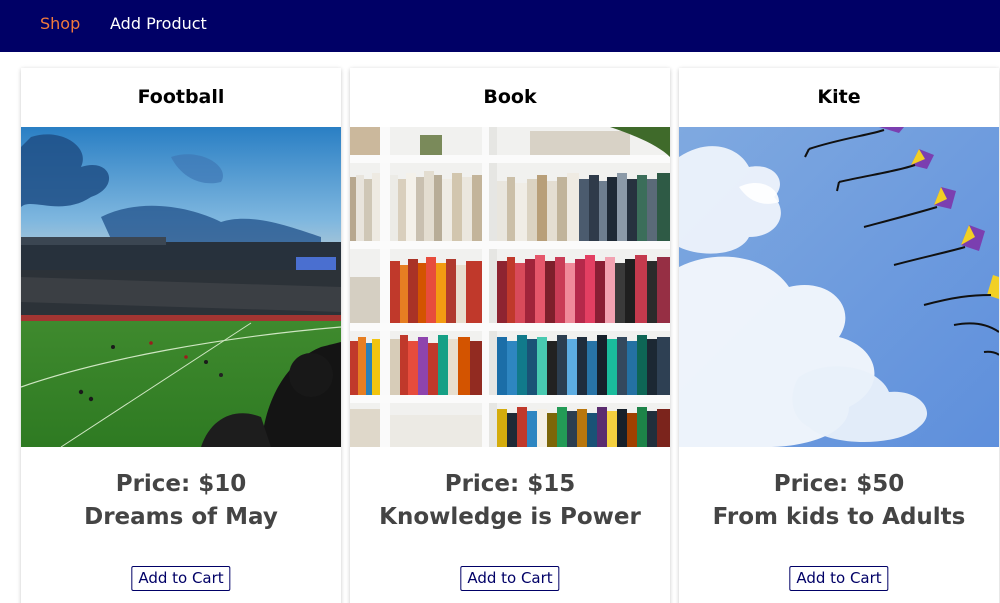 This screenshot has height=603, width=1000. I want to click on nav-shop-link: Shop, so click(60, 23).